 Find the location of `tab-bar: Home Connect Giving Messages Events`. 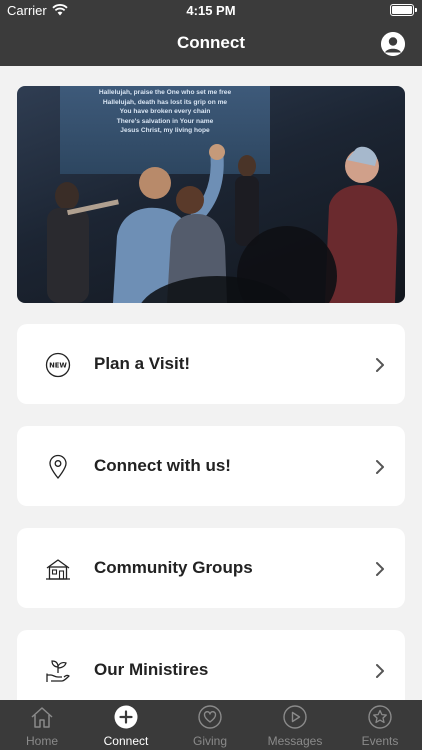

tab-bar: Home Connect Giving Messages Events is located at coordinates (211, 725).